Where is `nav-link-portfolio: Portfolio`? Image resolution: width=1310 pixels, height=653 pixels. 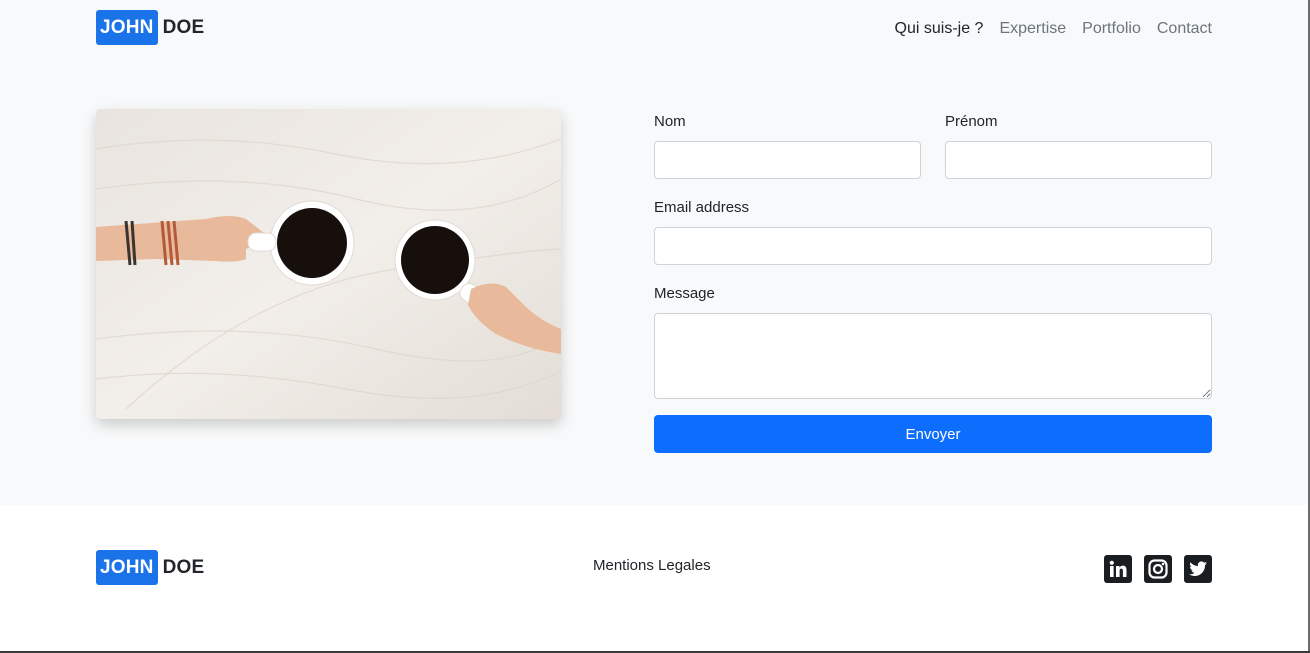 nav-link-portfolio: Portfolio is located at coordinates (1111, 29).